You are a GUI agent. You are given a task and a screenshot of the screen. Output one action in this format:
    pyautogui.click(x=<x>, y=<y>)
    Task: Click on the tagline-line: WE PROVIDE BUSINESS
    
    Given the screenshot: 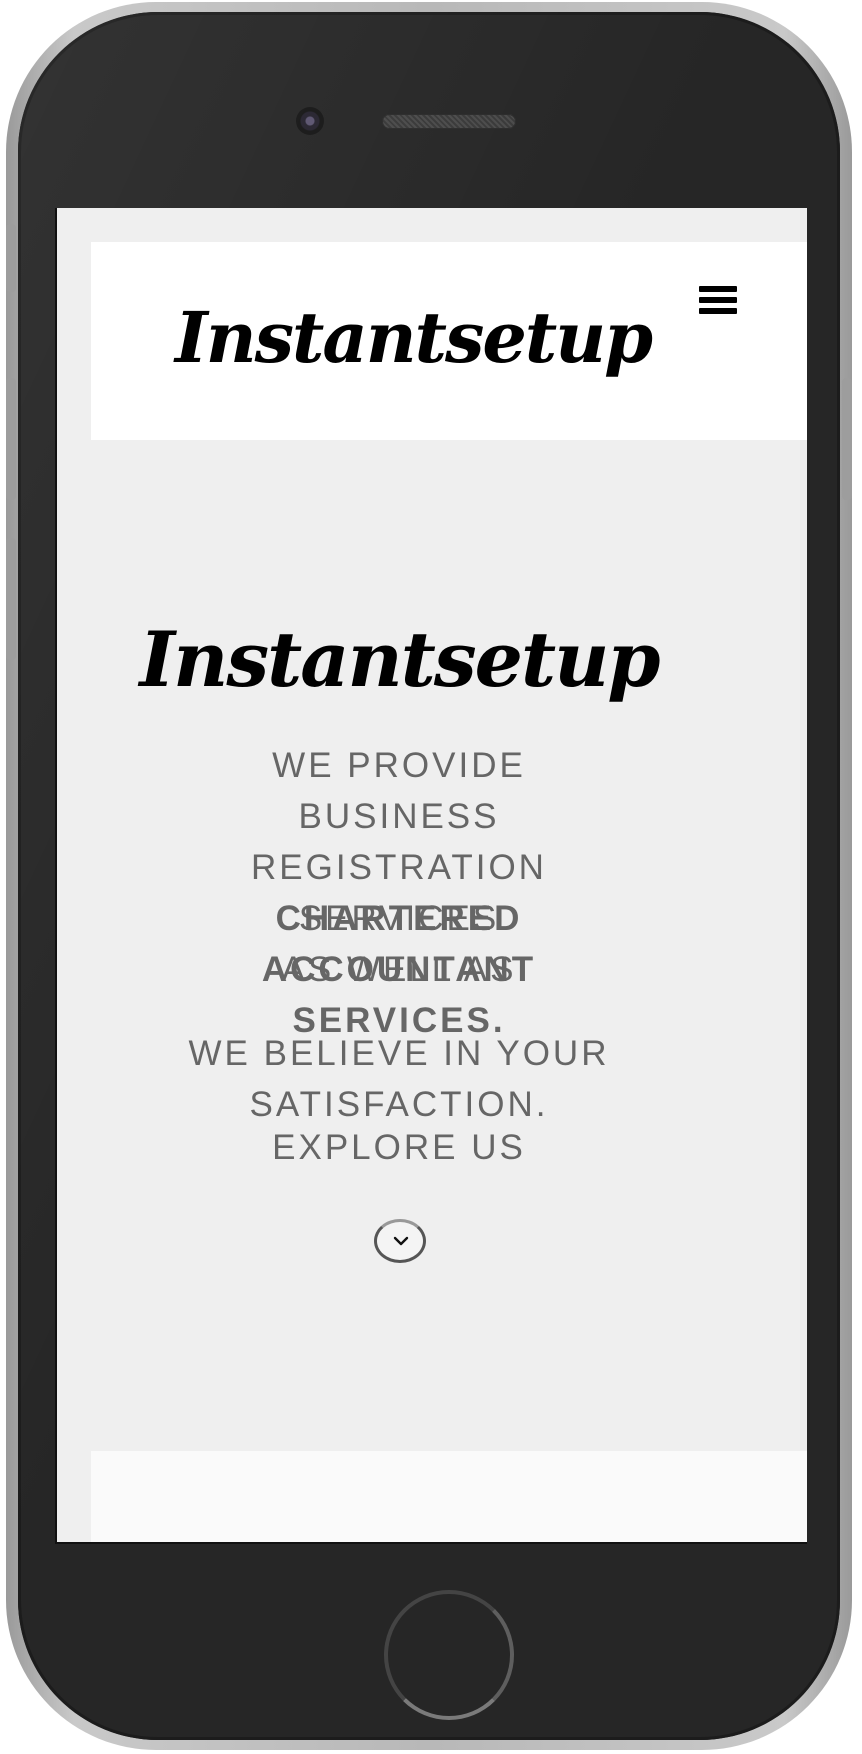 What is the action you would take?
    pyautogui.click(x=399, y=791)
    